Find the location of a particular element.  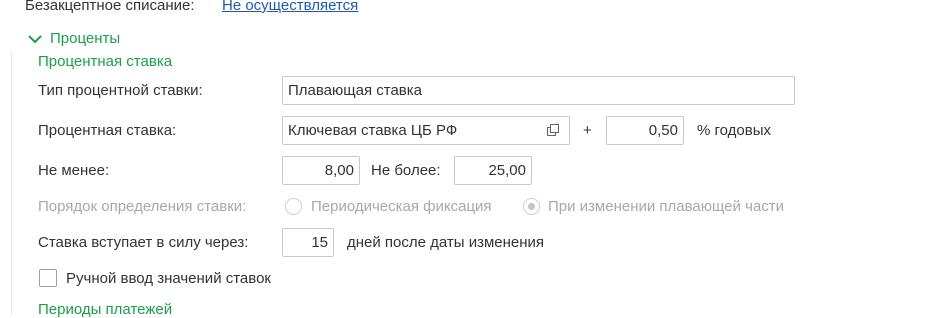

effective-label: Ставка вступает в силу через: is located at coordinates (143, 242).